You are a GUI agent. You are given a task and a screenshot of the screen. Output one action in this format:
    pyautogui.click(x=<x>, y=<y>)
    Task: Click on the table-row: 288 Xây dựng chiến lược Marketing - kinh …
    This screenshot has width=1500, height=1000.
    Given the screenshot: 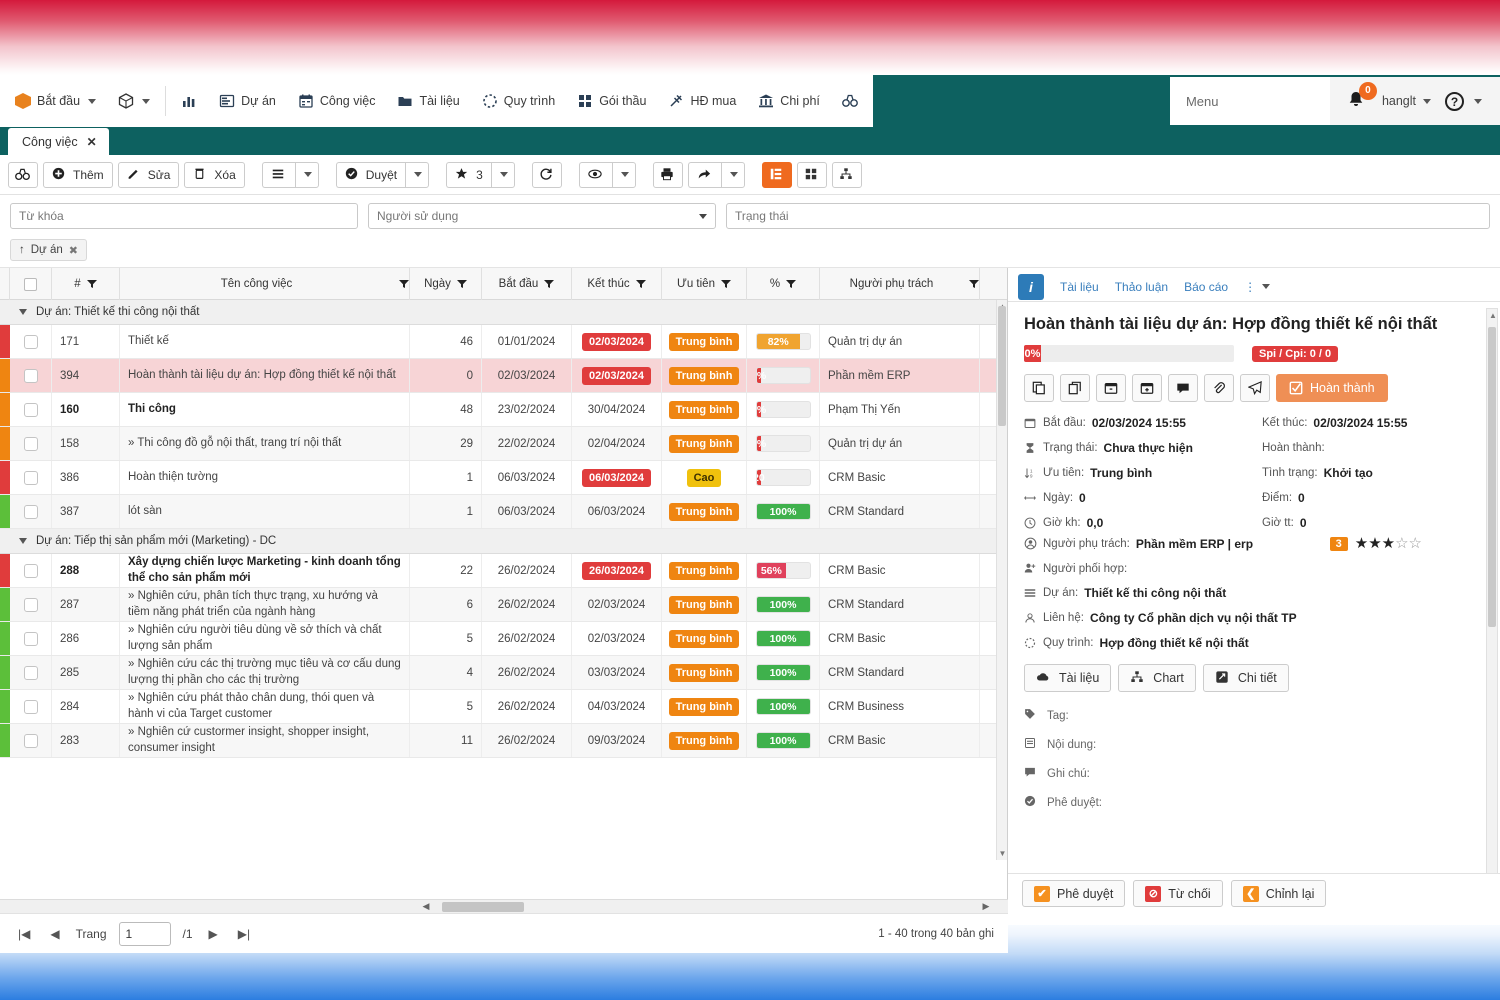 What is the action you would take?
    pyautogui.click(x=503, y=571)
    